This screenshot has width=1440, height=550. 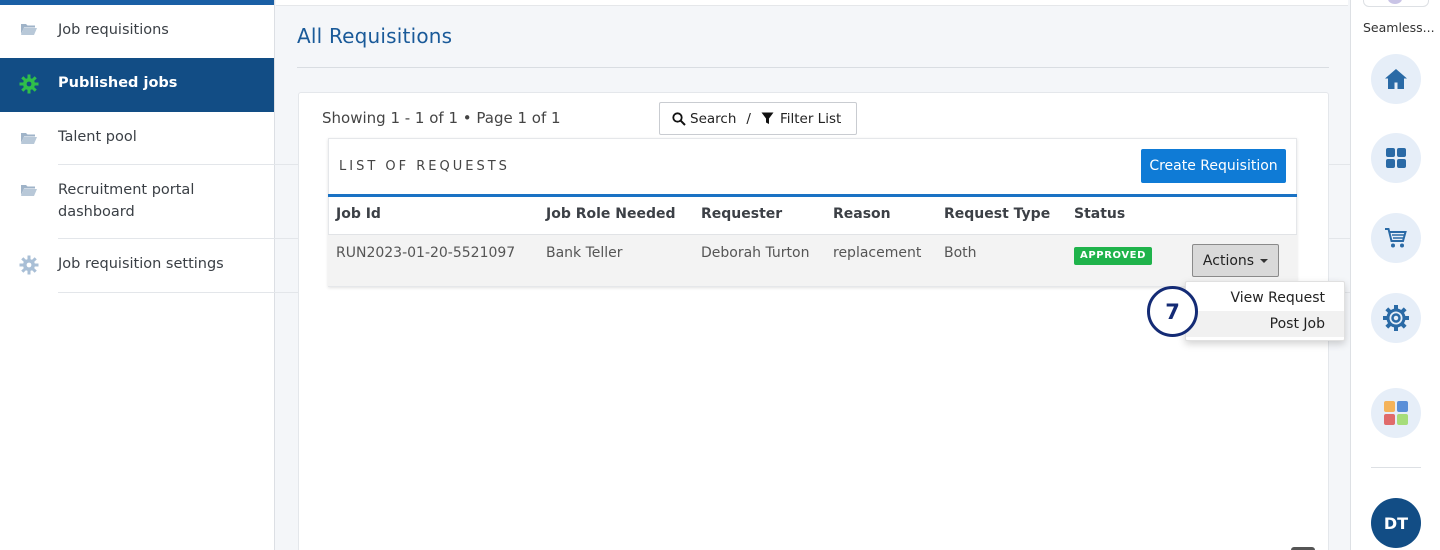 What do you see at coordinates (441, 118) in the screenshot?
I see `pagination-summary: Showing 1 - 1 of 1 • Page 1 of 1` at bounding box center [441, 118].